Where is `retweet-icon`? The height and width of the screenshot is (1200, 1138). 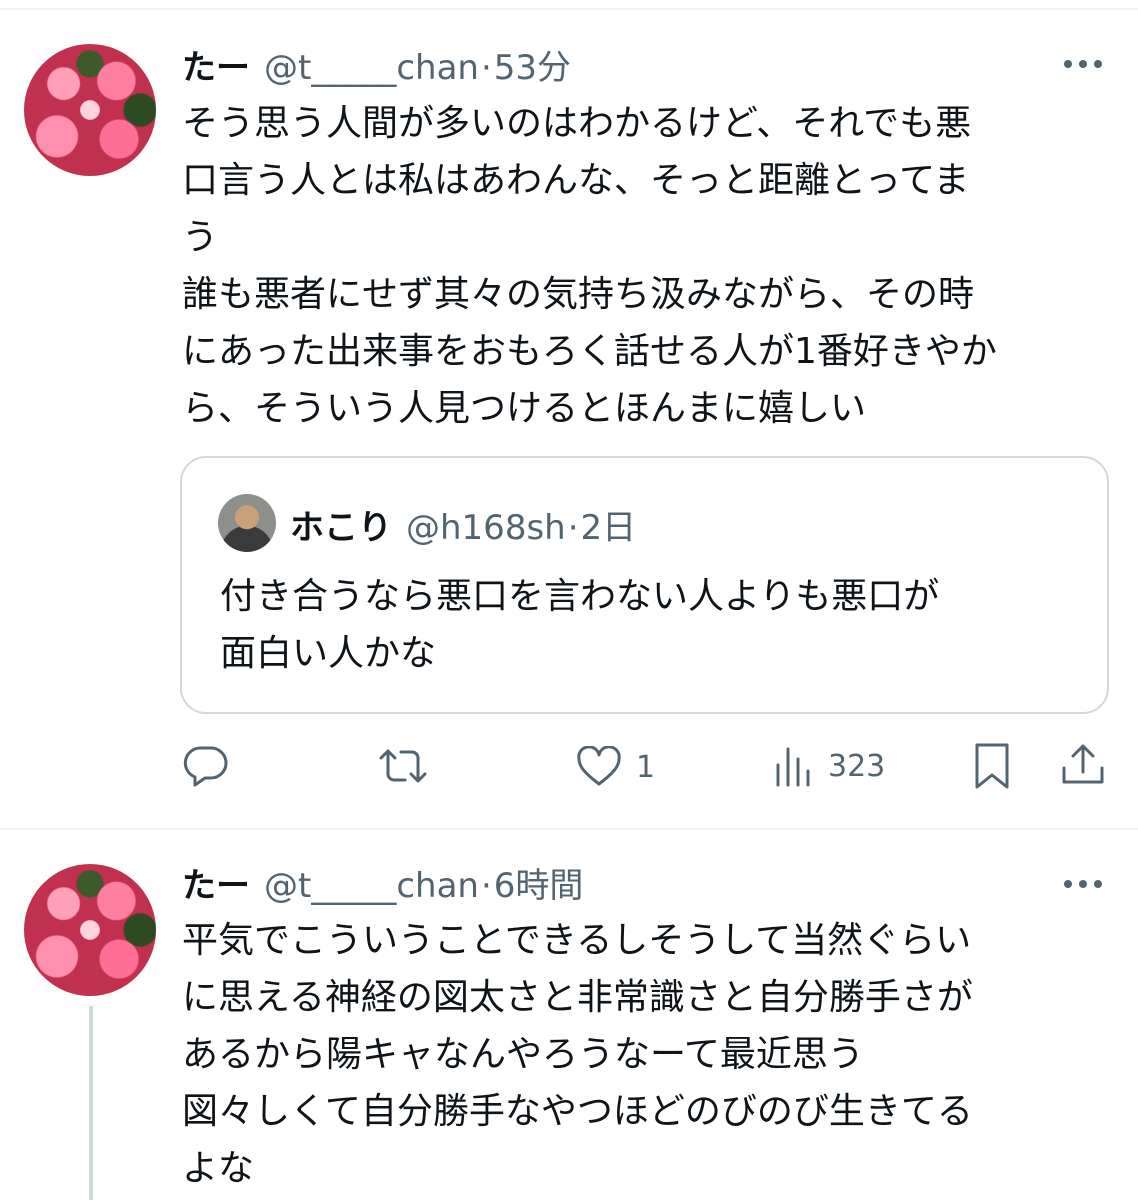 retweet-icon is located at coordinates (403, 766).